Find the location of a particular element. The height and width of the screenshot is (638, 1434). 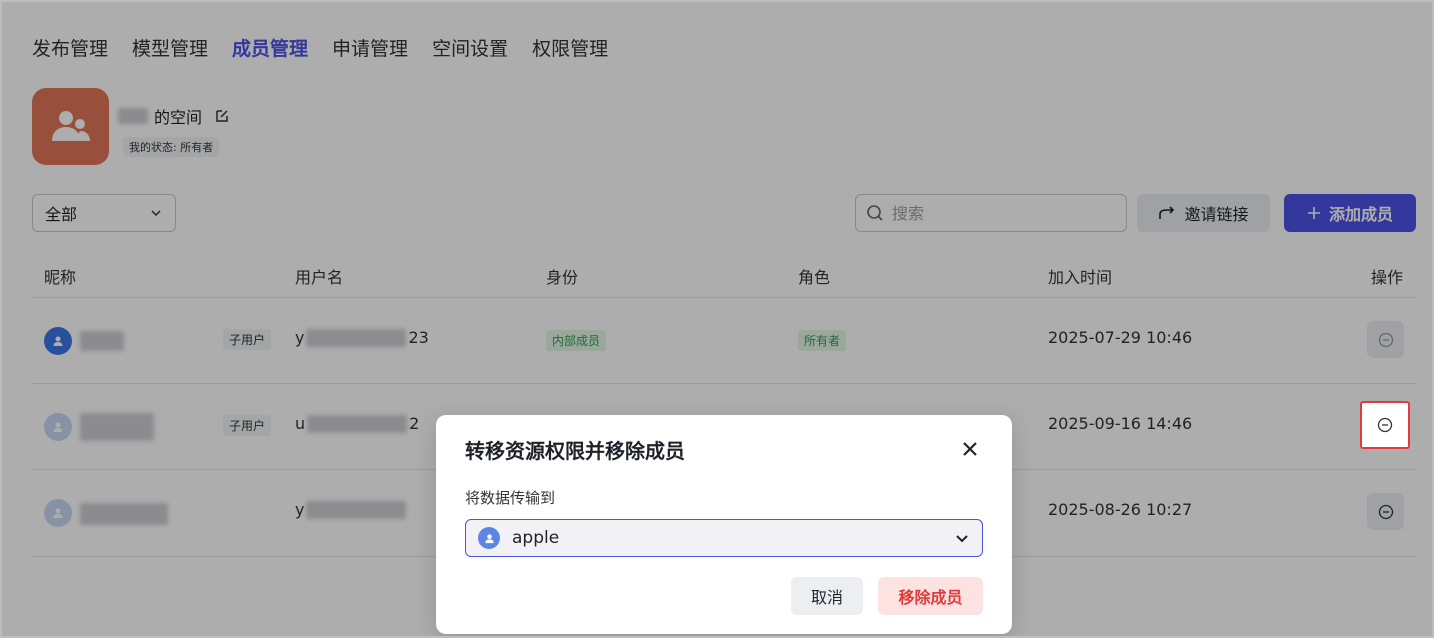

minus-circle-icon is located at coordinates (1385, 425).